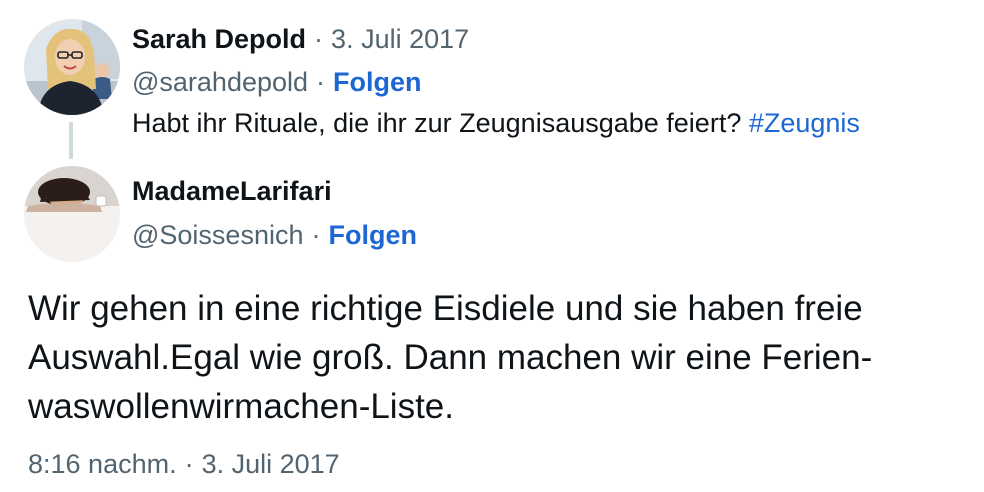 Image resolution: width=984 pixels, height=492 pixels. I want to click on parent-author-name: Sarah Depold, so click(219, 39).